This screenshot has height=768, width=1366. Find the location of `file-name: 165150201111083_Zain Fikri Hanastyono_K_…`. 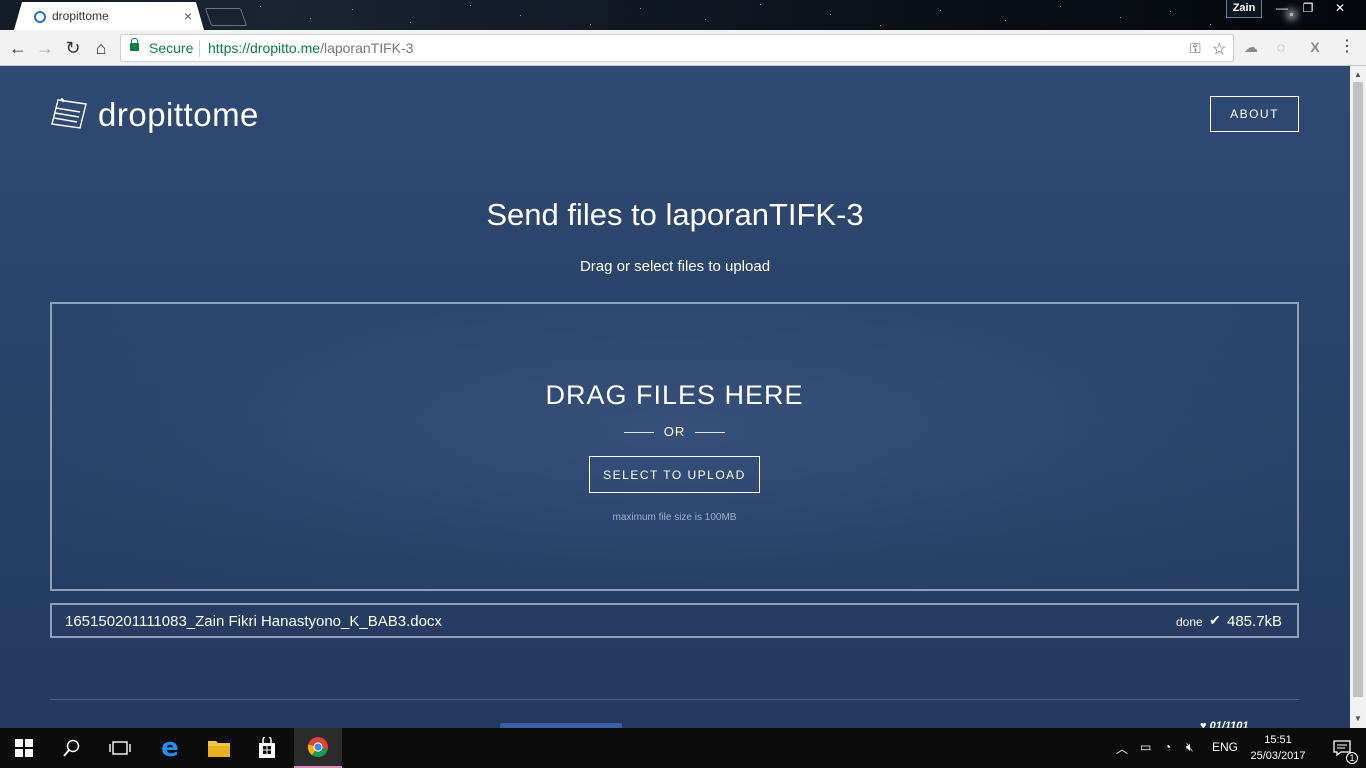

file-name: 165150201111083_Zain Fikri Hanastyono_K_… is located at coordinates (253, 621).